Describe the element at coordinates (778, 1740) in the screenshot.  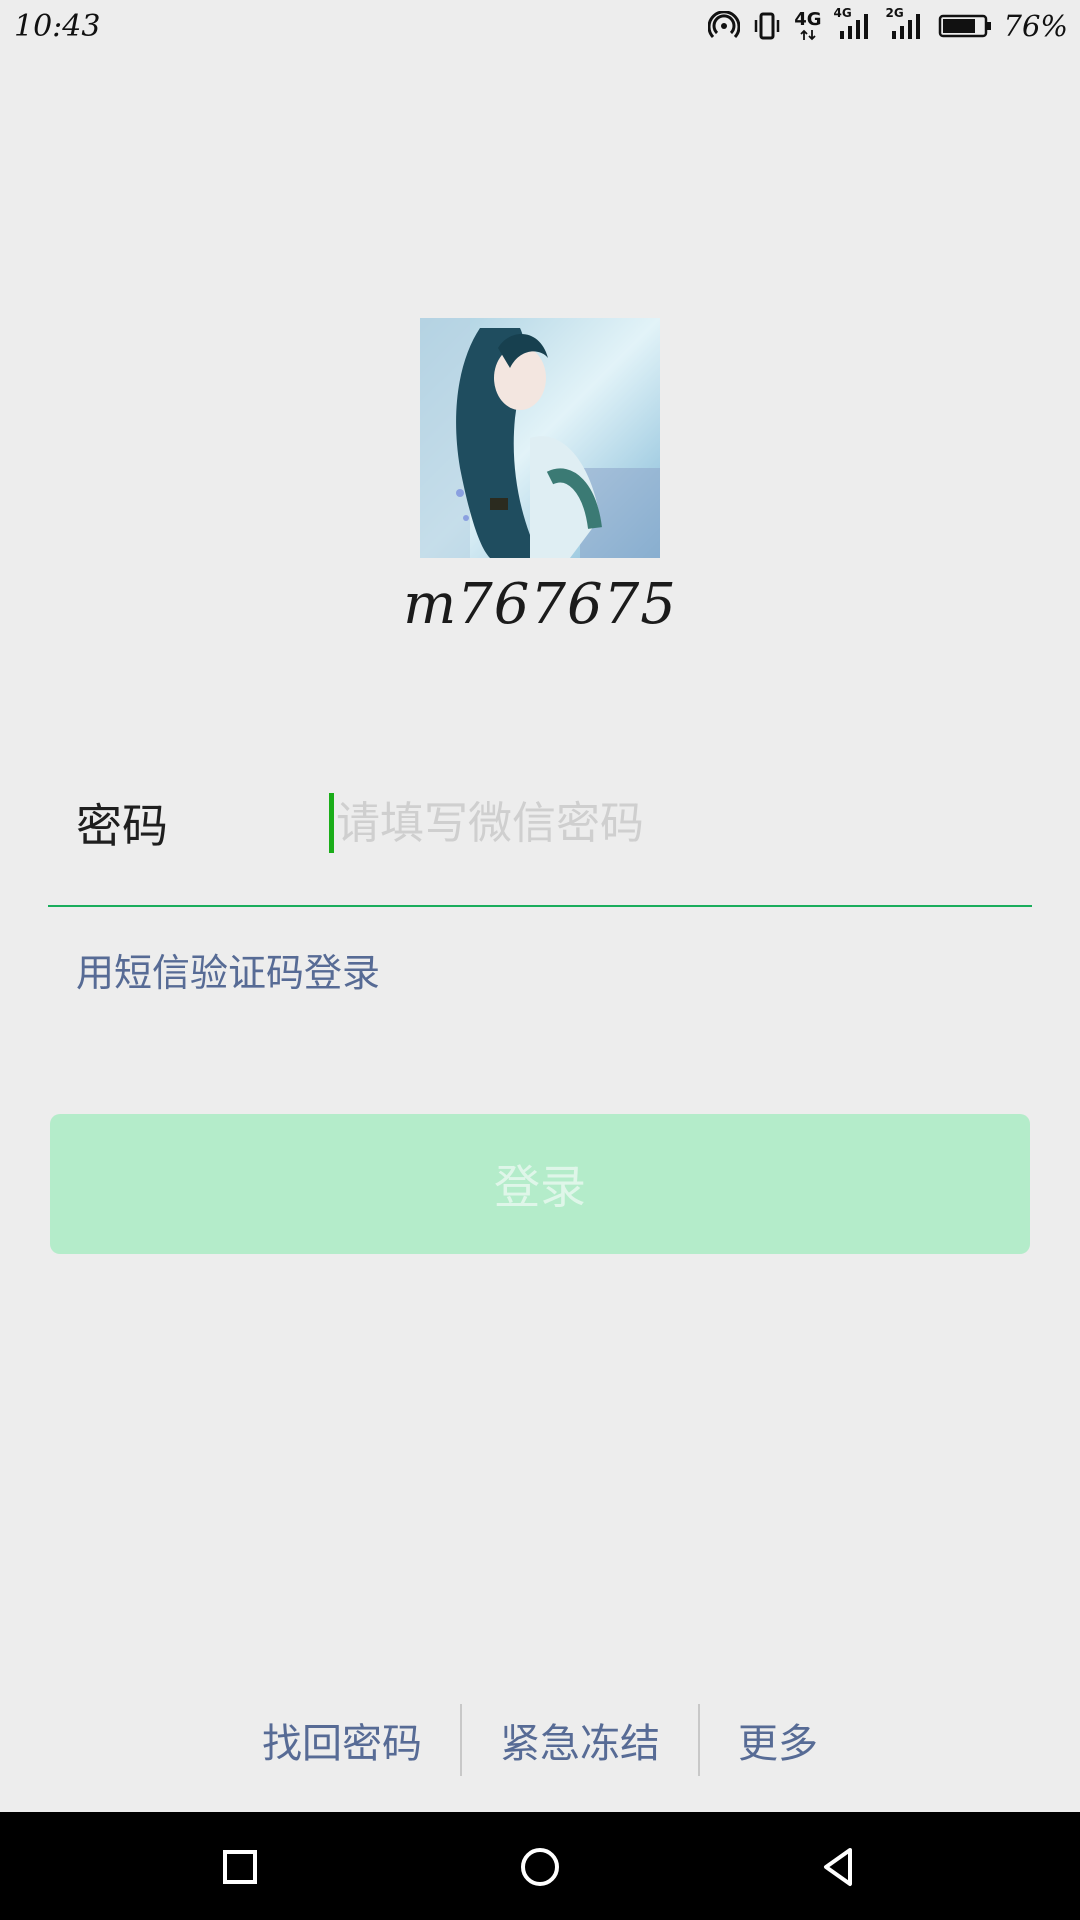
I see `more-link: 更多` at that location.